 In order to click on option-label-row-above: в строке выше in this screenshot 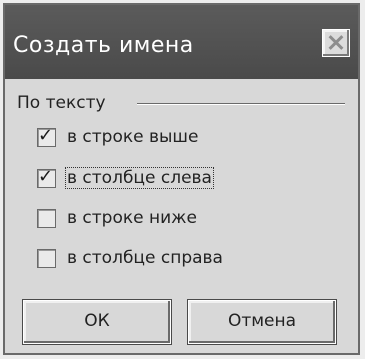, I will do `click(133, 137)`.